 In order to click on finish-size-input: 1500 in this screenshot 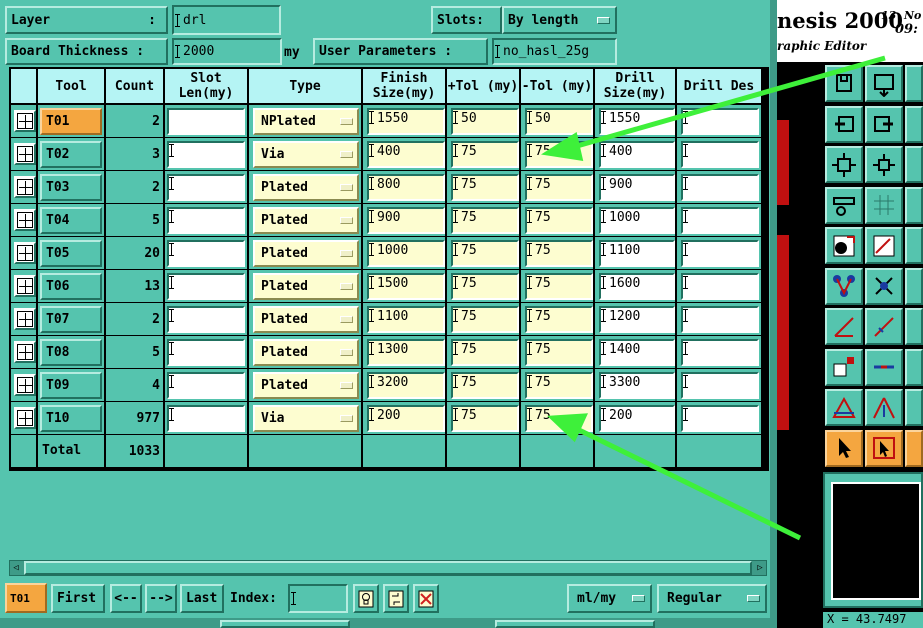, I will do `click(406, 286)`.